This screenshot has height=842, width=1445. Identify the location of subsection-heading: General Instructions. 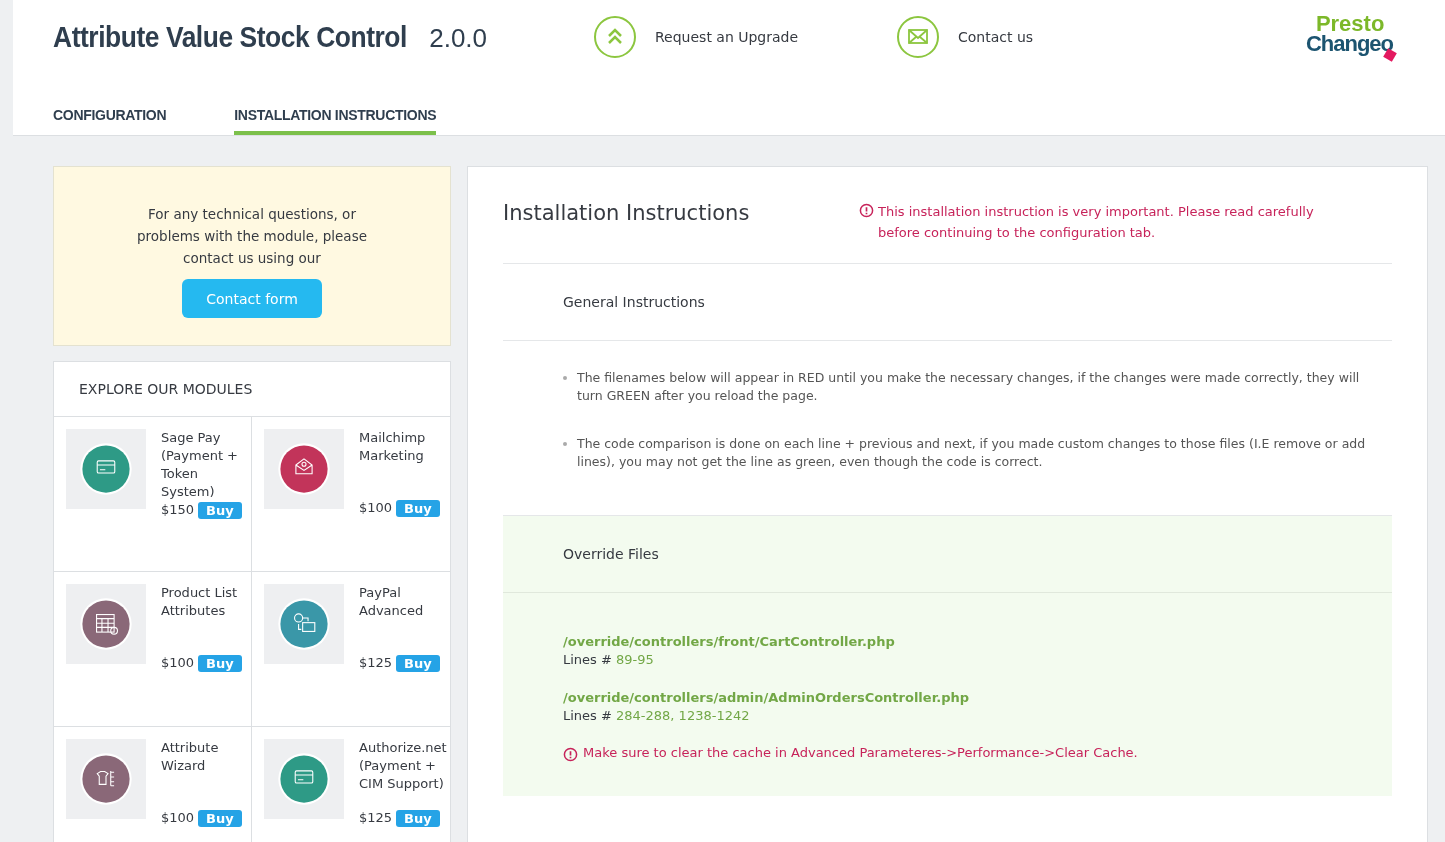
(947, 302).